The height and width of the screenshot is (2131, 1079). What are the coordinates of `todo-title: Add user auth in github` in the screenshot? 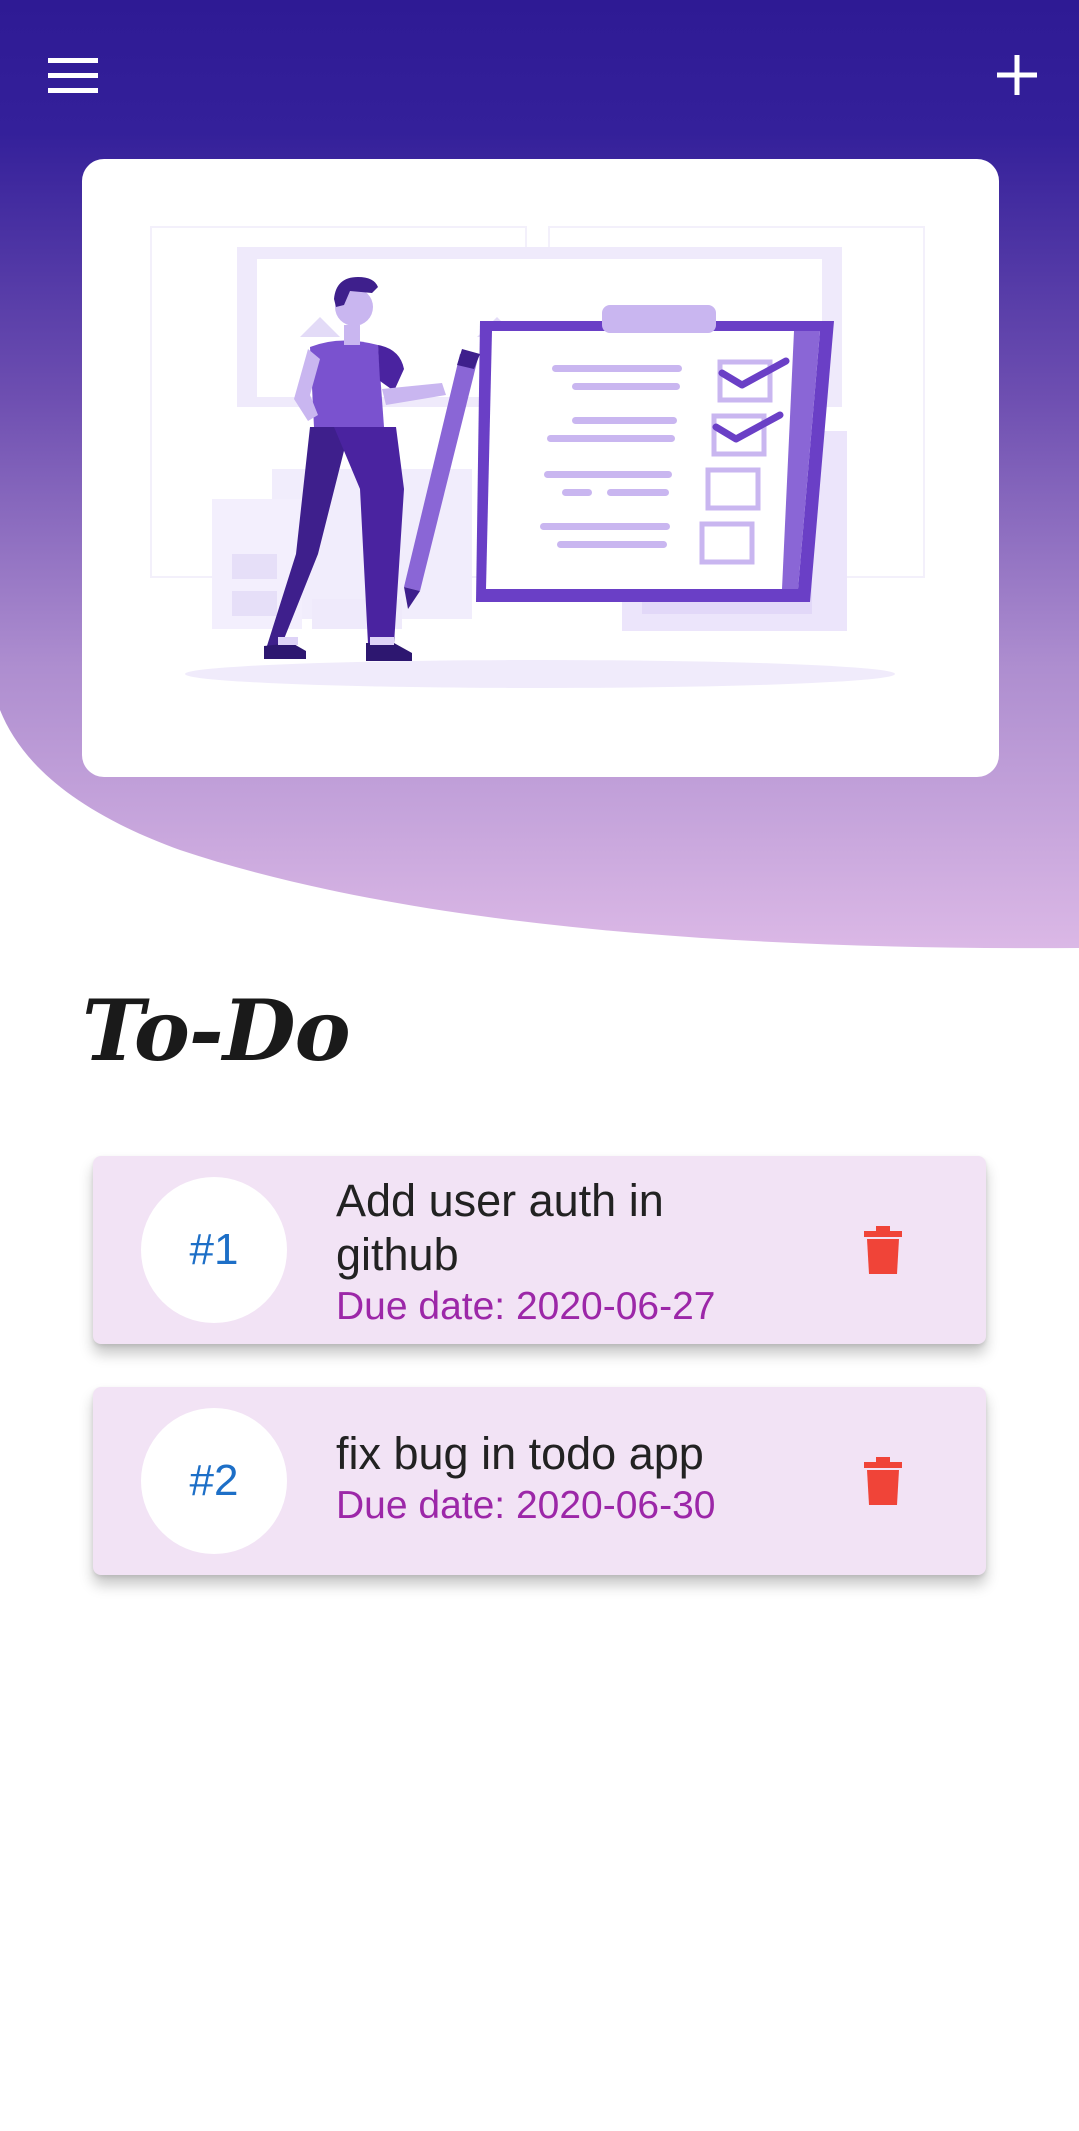 It's located at (500, 1227).